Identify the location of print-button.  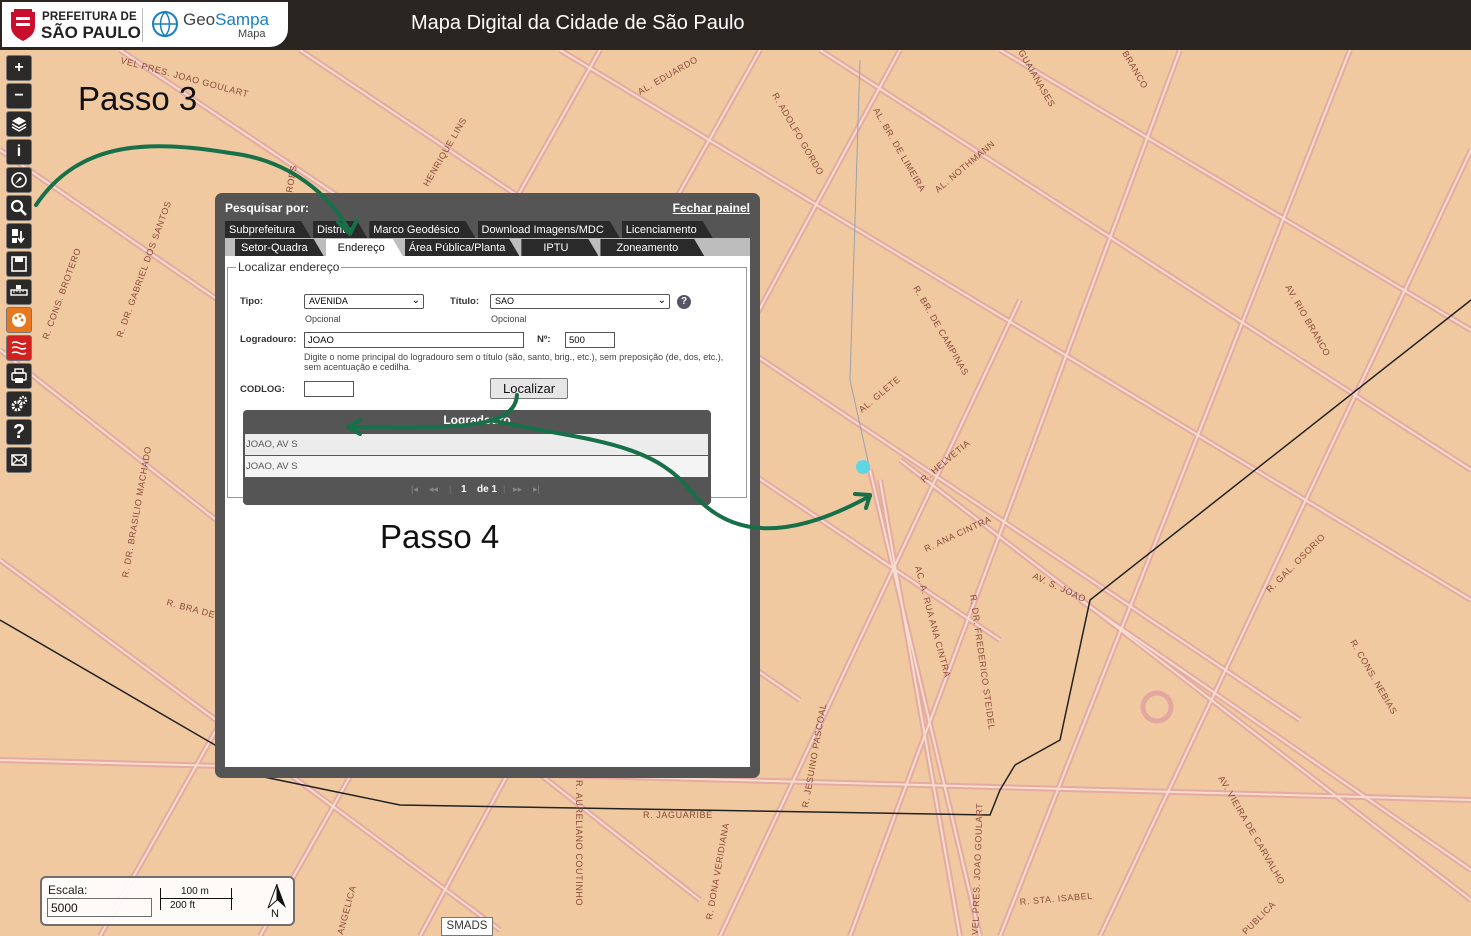
(19, 376).